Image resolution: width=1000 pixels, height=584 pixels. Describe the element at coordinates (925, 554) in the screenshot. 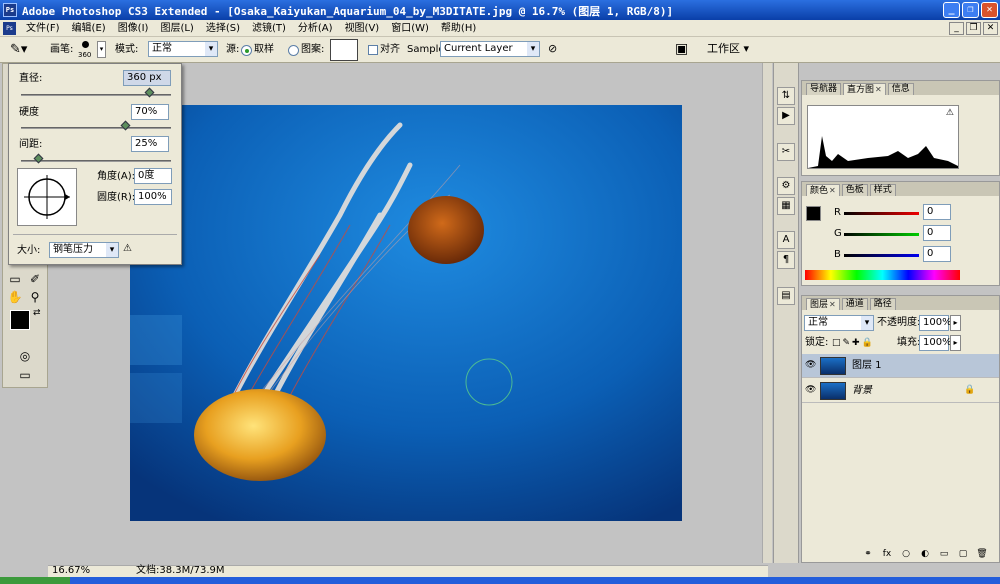

I see `adjustment-layer-icon: ◐` at that location.